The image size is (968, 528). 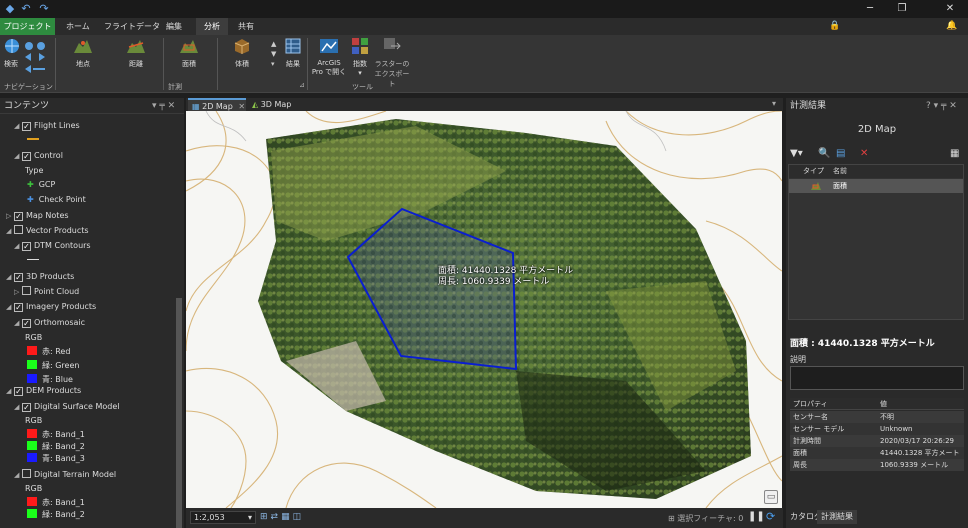 What do you see at coordinates (242, 53) in the screenshot?
I see `volume-button: 体積` at bounding box center [242, 53].